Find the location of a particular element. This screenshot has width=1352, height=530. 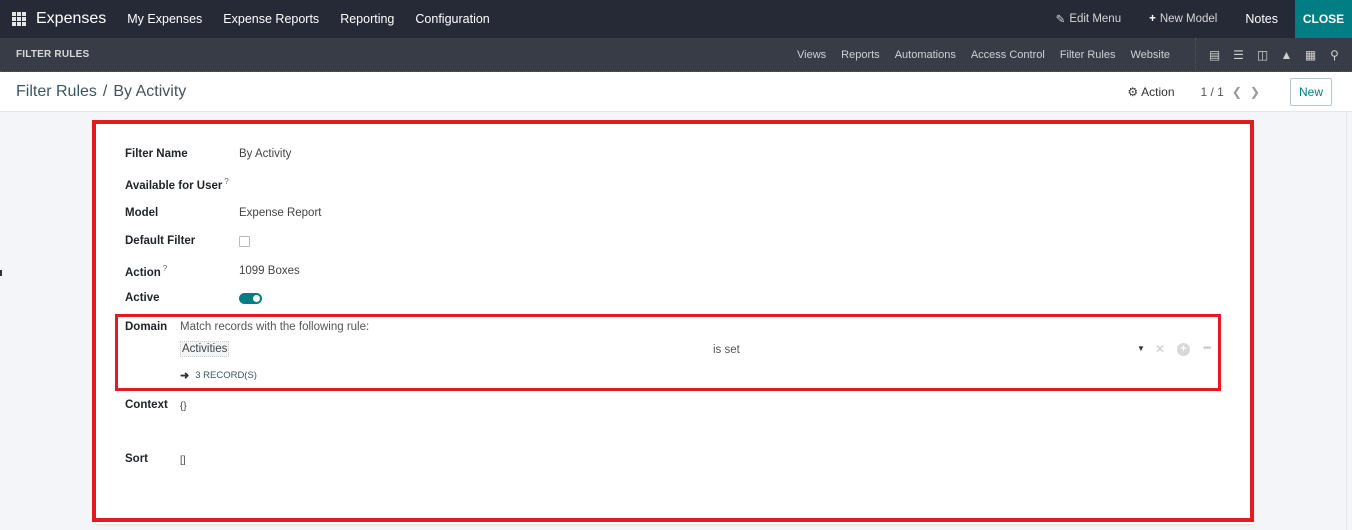

context-value: {} is located at coordinates (183, 406).